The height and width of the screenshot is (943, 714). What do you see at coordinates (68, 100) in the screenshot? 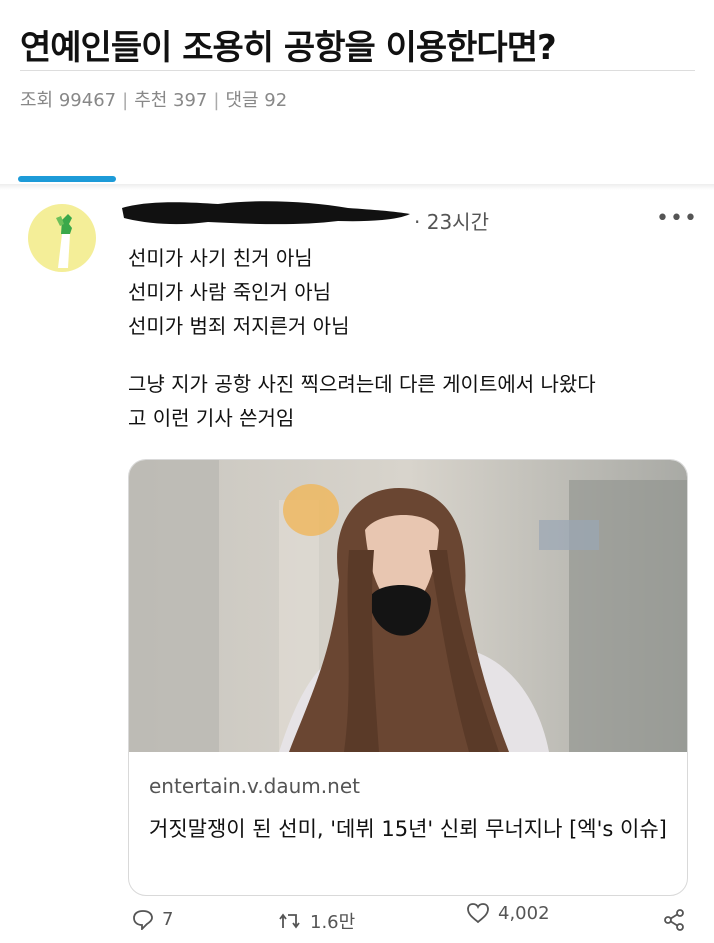
I see `views-count: 조회 99467` at bounding box center [68, 100].